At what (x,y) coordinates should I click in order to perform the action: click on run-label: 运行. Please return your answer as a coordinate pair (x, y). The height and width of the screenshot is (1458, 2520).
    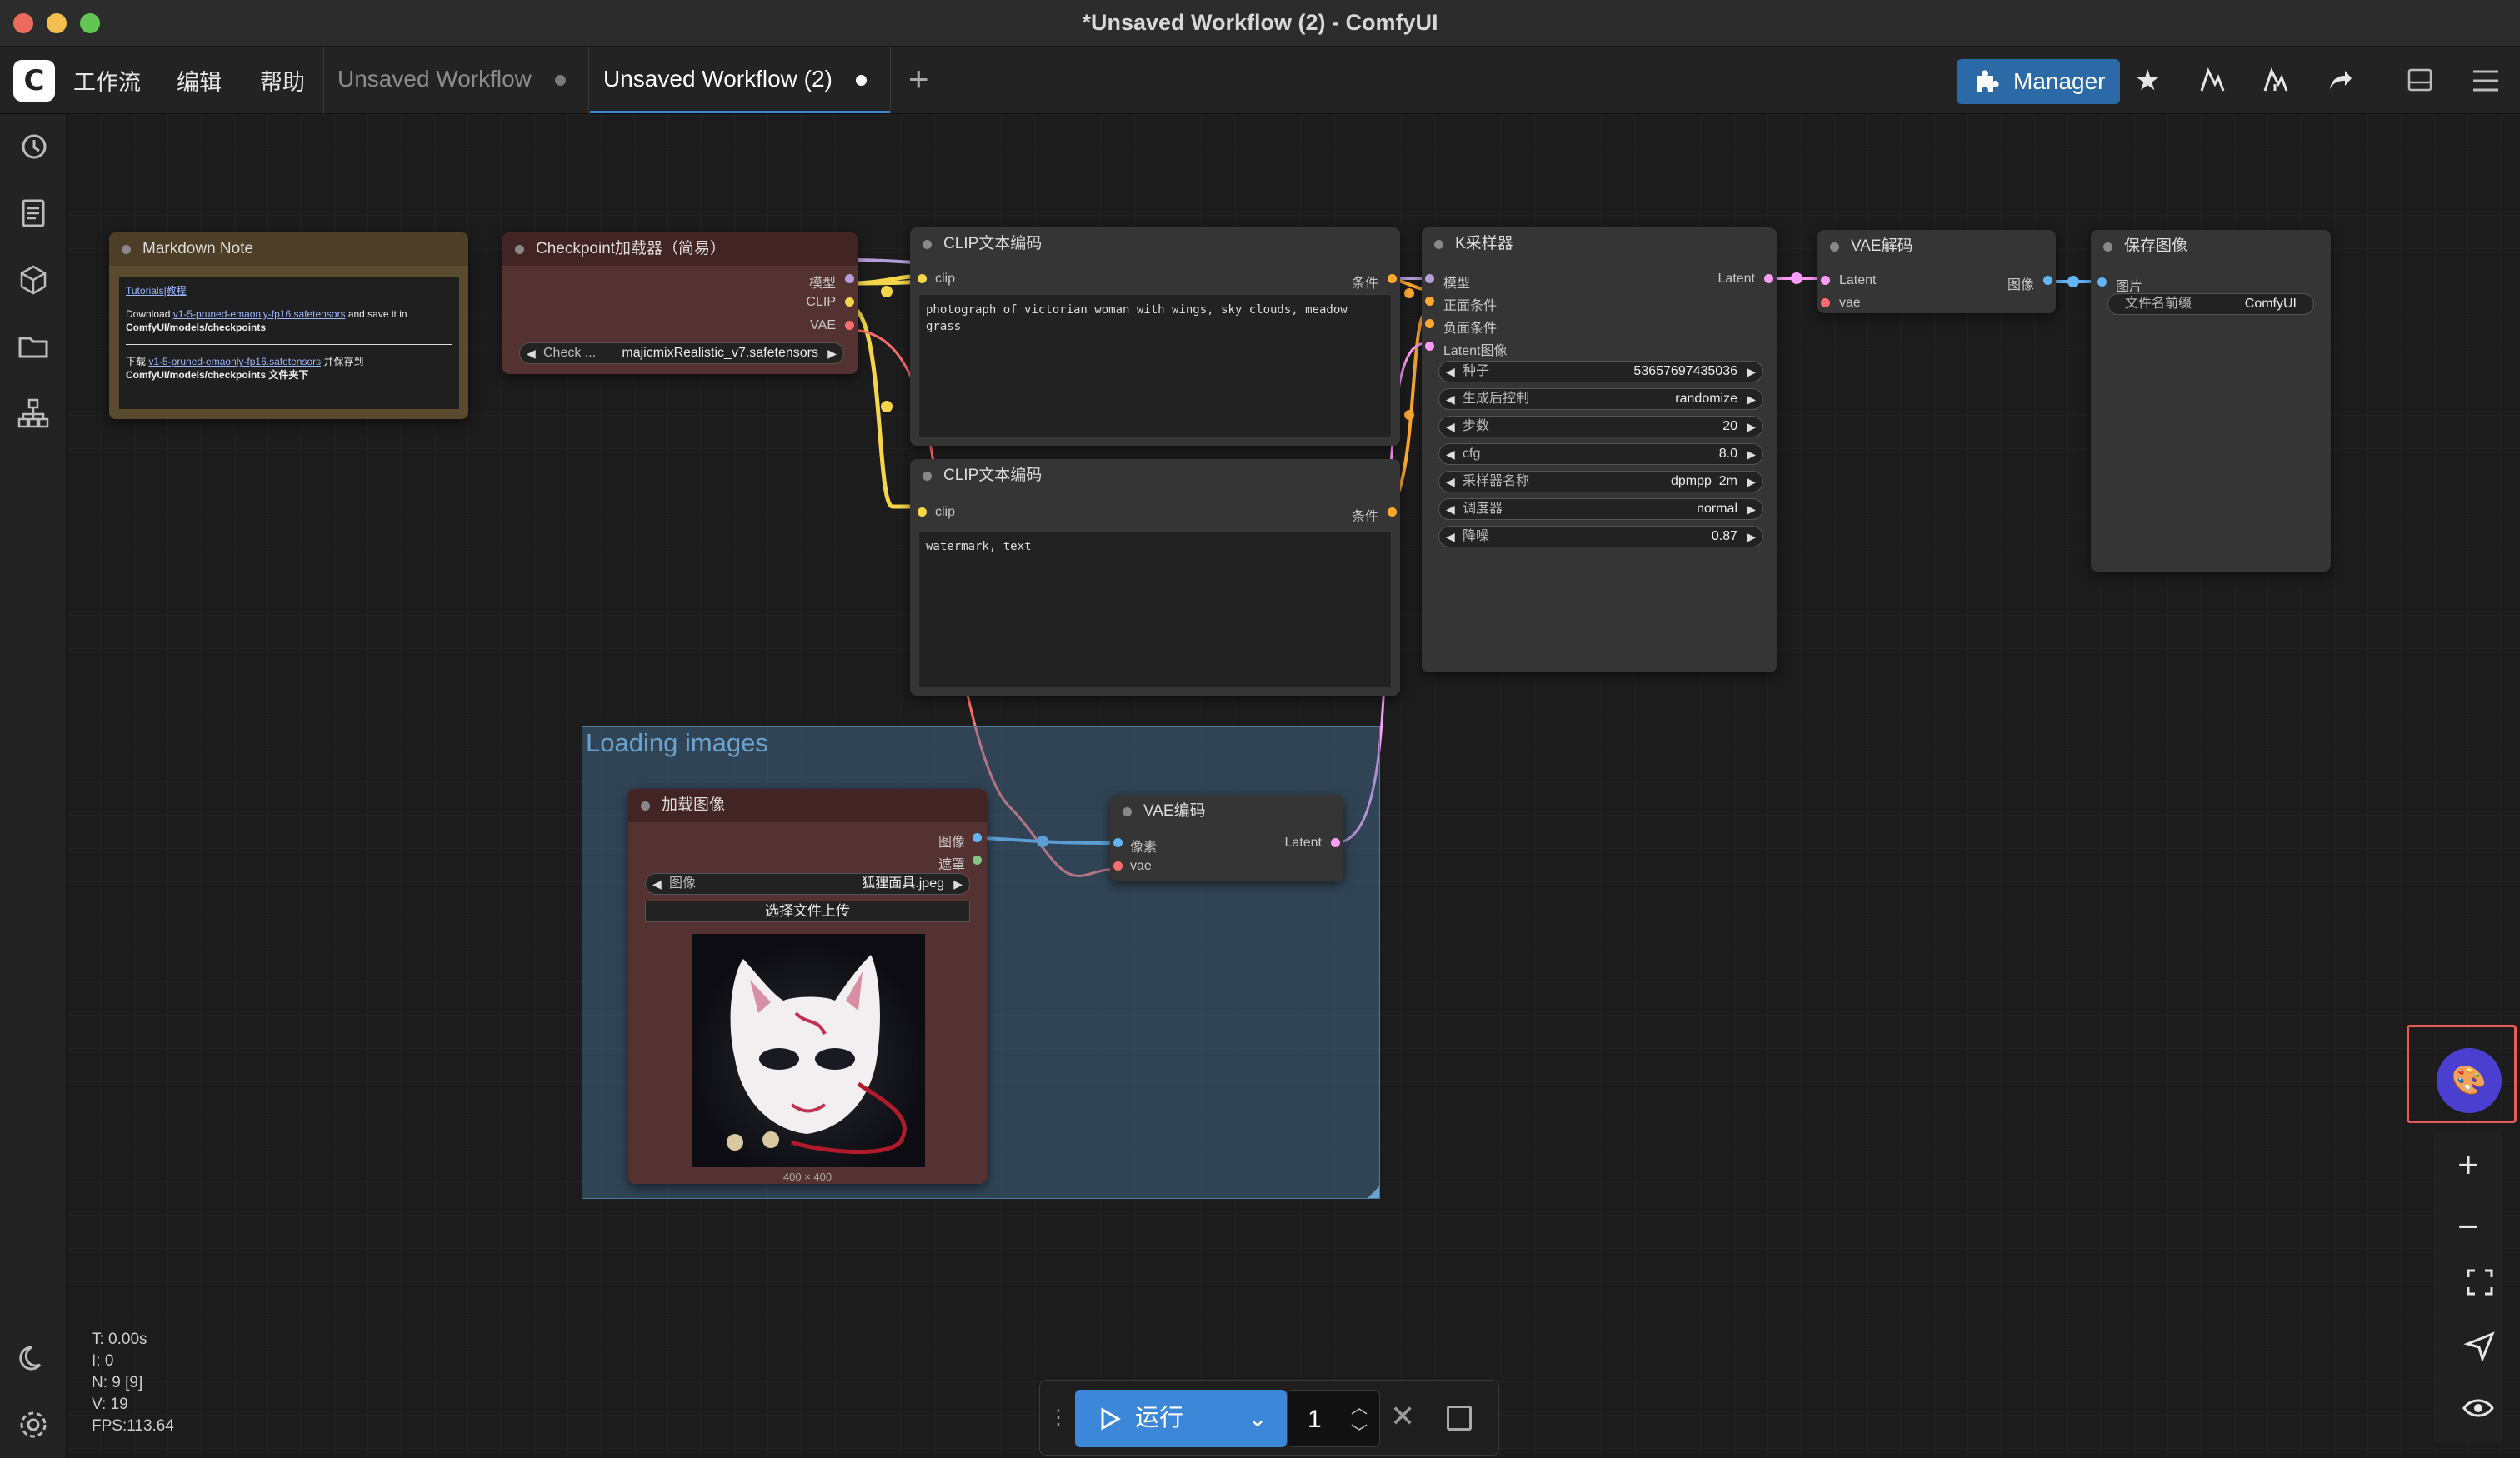
    Looking at the image, I should click on (1159, 1418).